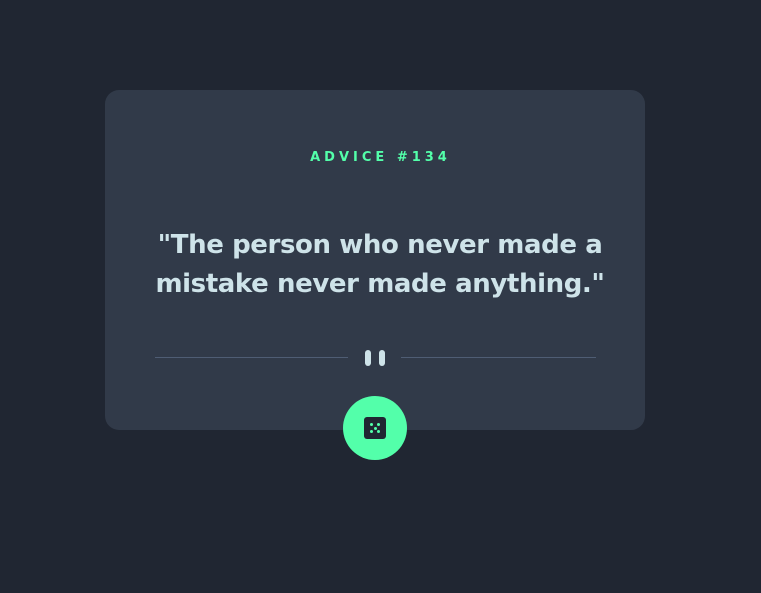 This screenshot has width=761, height=593. I want to click on pause-bar-right, so click(382, 358).